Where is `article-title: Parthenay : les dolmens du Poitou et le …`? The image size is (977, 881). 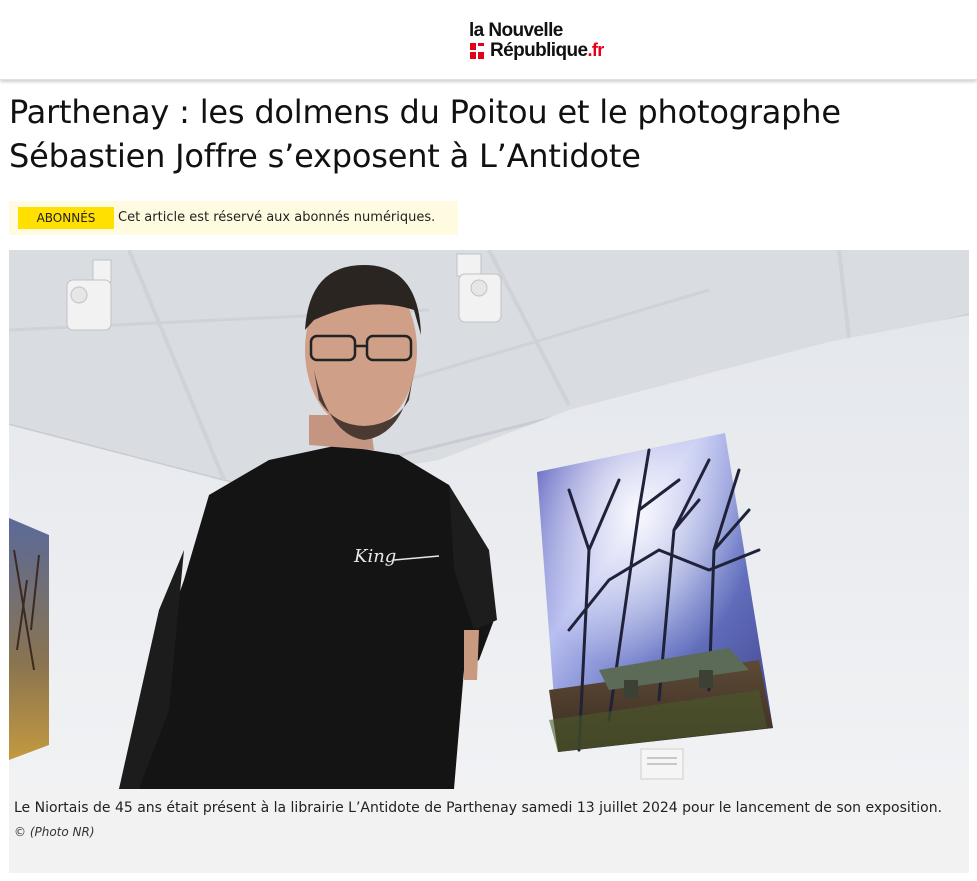 article-title: Parthenay : les dolmens du Poitou et le … is located at coordinates (425, 134).